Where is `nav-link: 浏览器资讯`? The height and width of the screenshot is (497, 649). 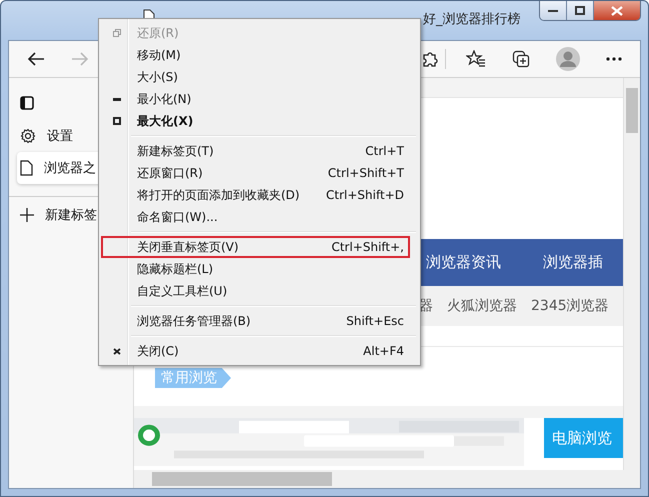
nav-link: 浏览器资讯 is located at coordinates (463, 262).